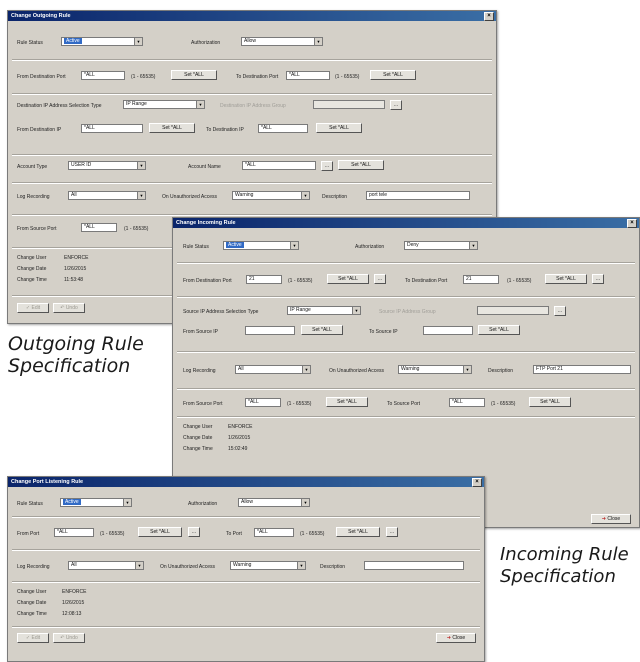 The width and height of the screenshot is (640, 662). What do you see at coordinates (28, 534) in the screenshot?
I see `from-port-label: From Port` at bounding box center [28, 534].